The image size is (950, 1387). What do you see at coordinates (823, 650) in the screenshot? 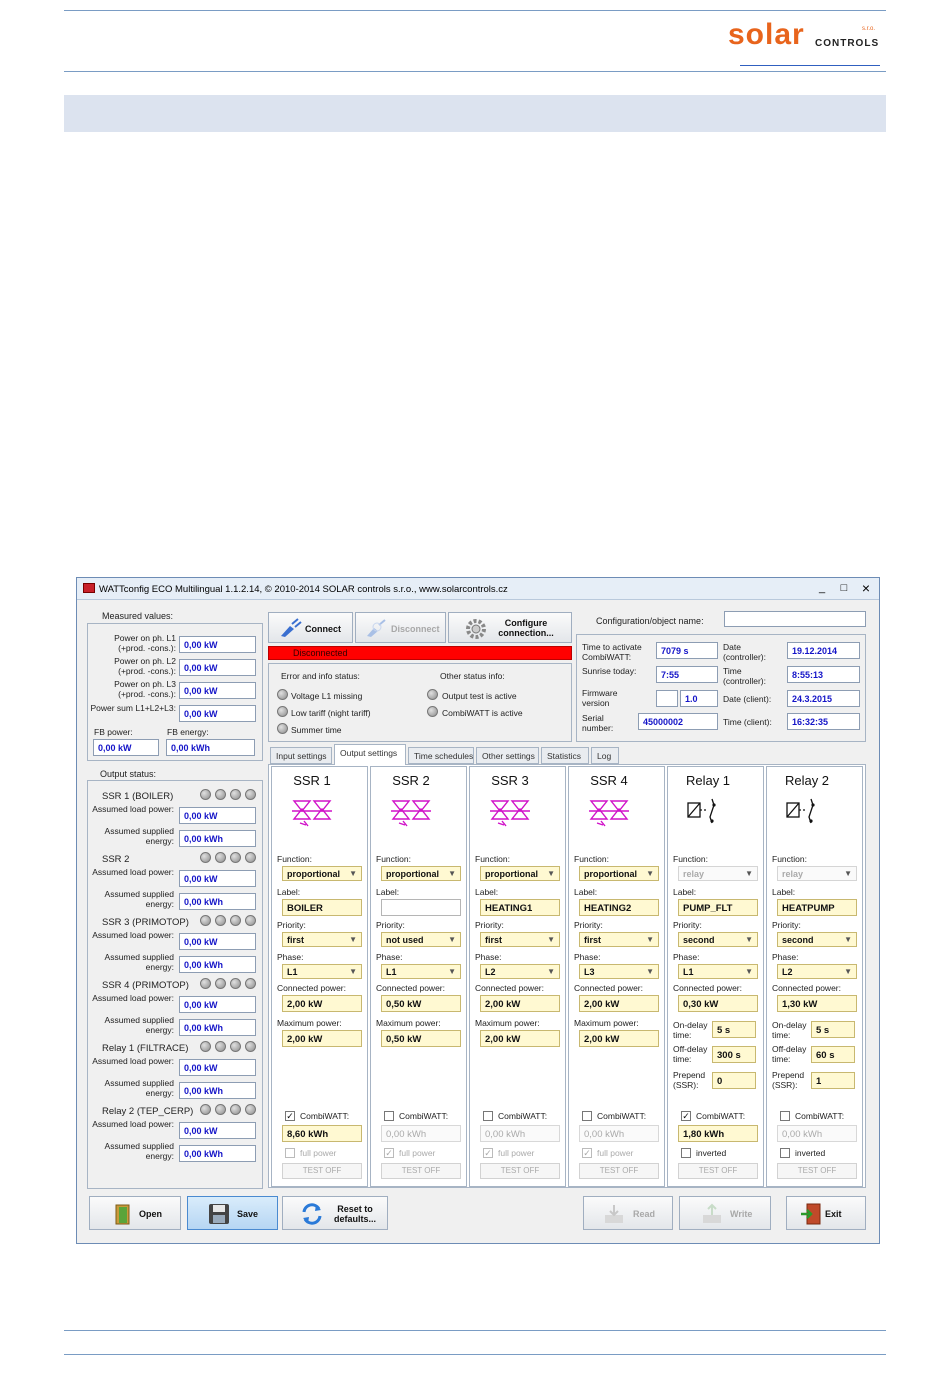
I see `date-controller-value: 19.12.2014` at bounding box center [823, 650].